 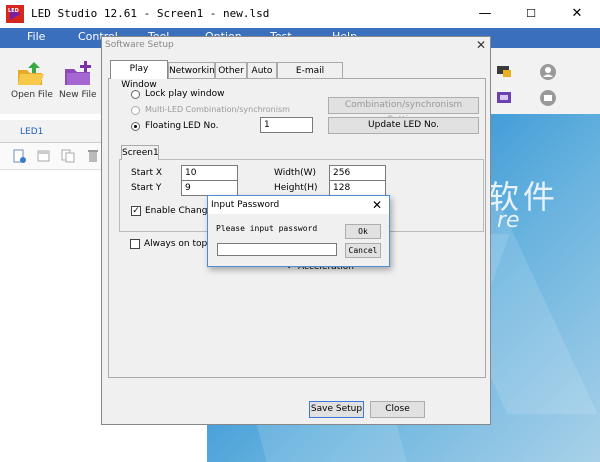 I want to click on close-window-button: ✕, so click(x=577, y=14).